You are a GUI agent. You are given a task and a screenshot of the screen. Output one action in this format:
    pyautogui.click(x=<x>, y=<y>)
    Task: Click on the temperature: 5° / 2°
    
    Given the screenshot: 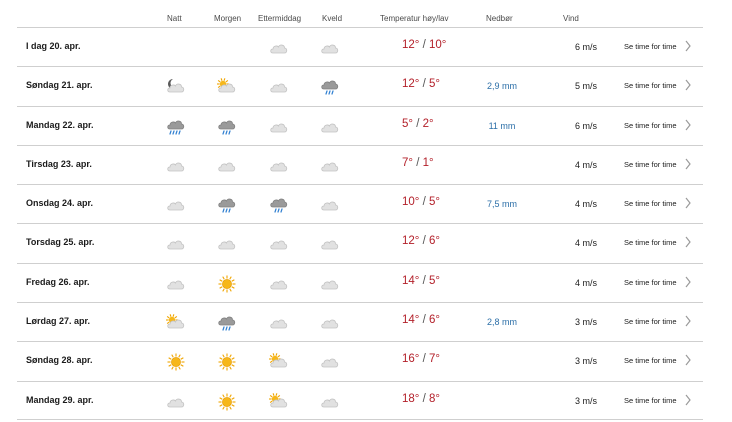 What is the action you would take?
    pyautogui.click(x=418, y=123)
    